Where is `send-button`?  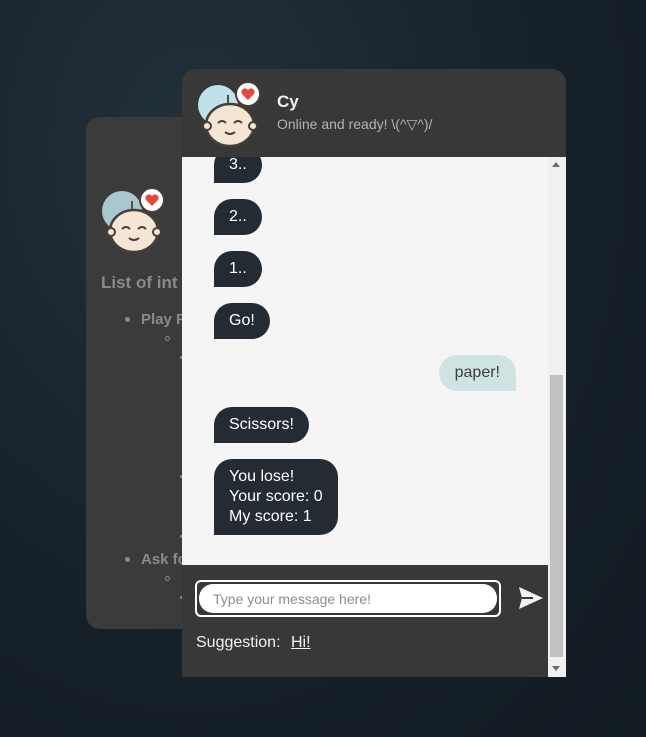 send-button is located at coordinates (531, 598).